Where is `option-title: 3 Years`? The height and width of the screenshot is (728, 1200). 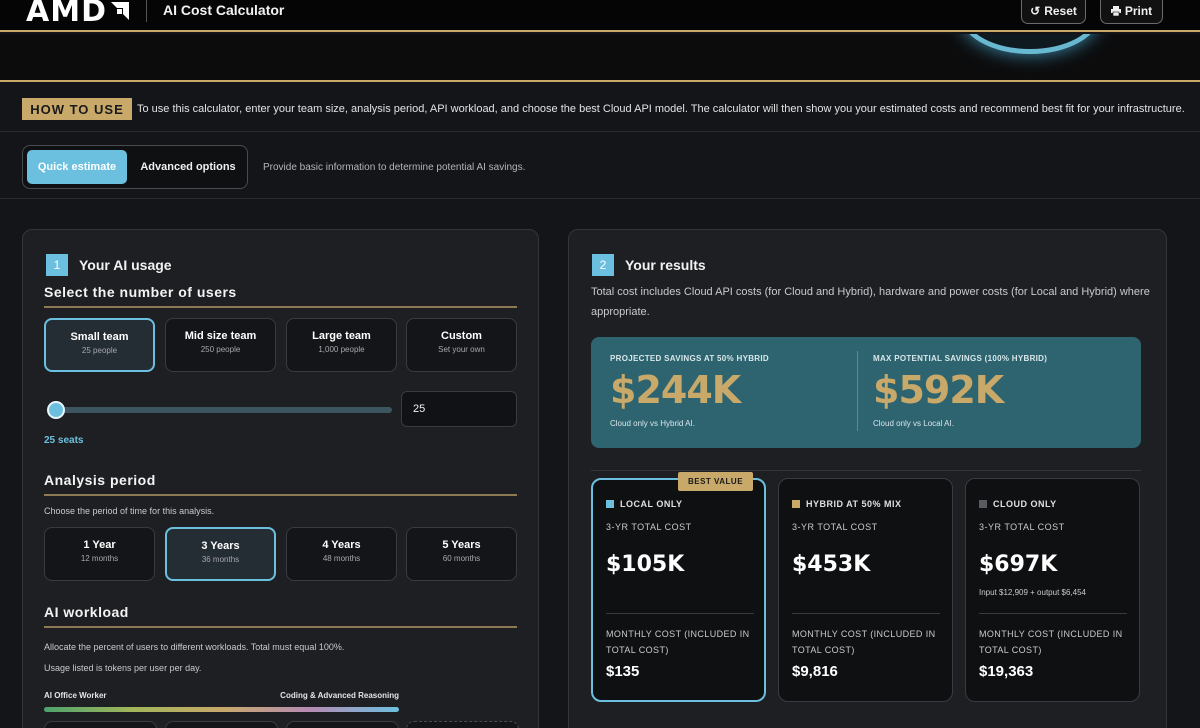
option-title: 3 Years is located at coordinates (220, 546).